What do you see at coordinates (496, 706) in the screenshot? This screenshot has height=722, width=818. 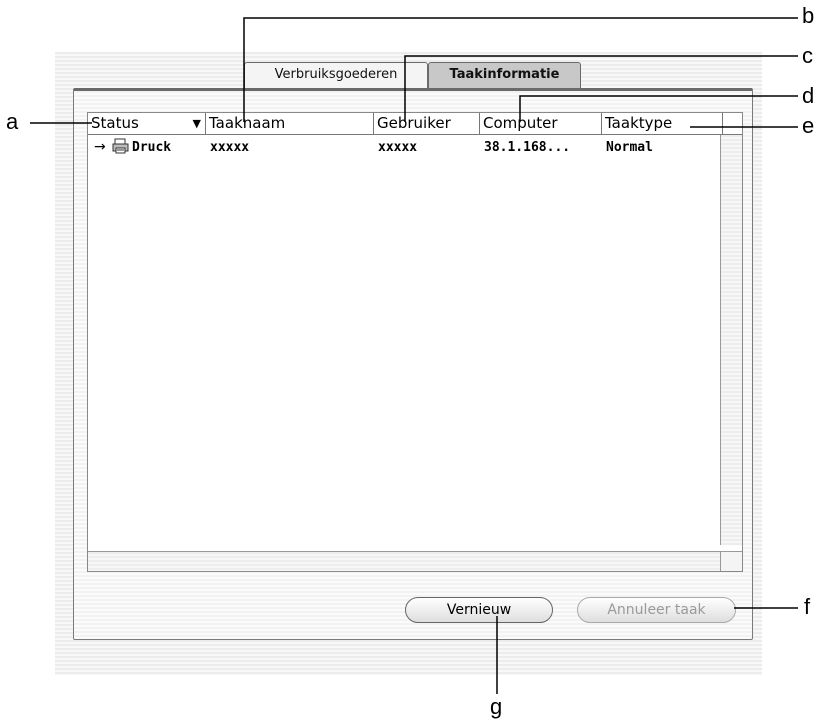 I see `callout-g: g` at bounding box center [496, 706].